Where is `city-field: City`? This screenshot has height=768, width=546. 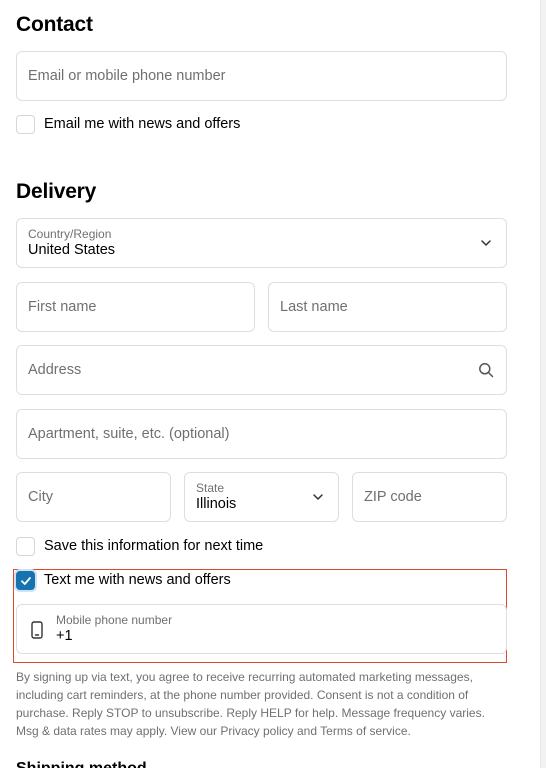
city-field: City is located at coordinates (93, 497).